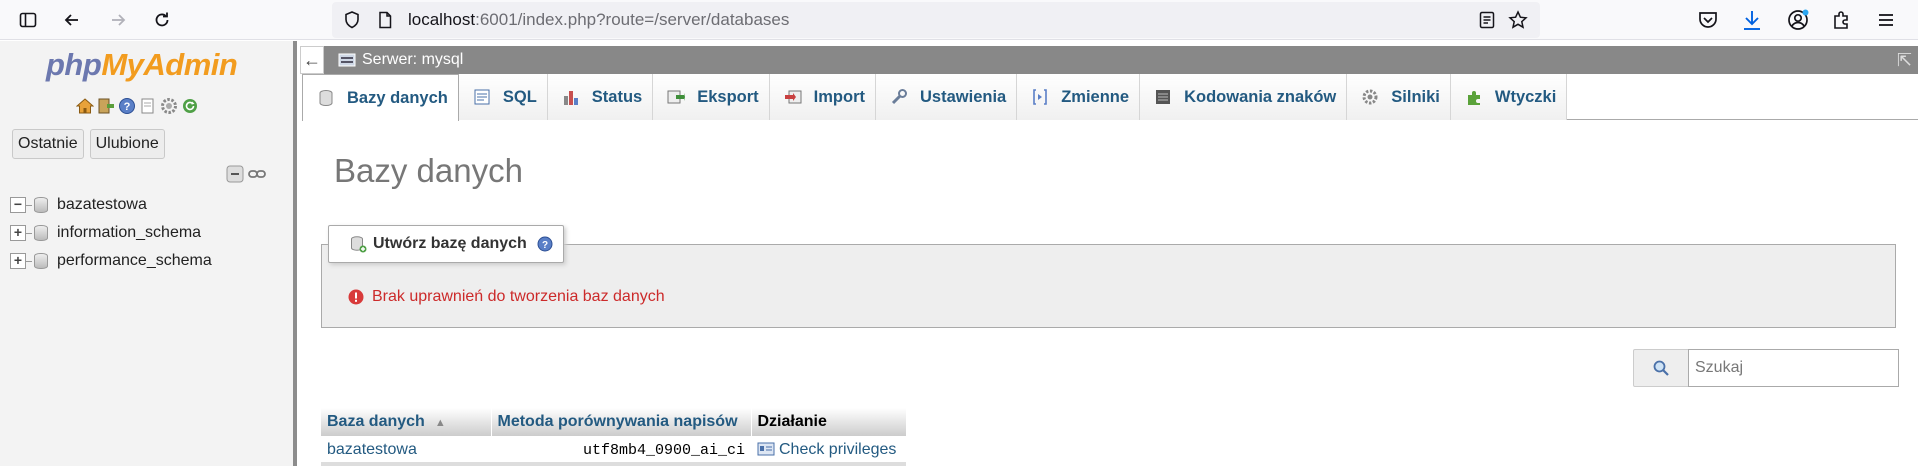 The height and width of the screenshot is (466, 1918). I want to click on tab-variables: Zmienne, so click(1079, 97).